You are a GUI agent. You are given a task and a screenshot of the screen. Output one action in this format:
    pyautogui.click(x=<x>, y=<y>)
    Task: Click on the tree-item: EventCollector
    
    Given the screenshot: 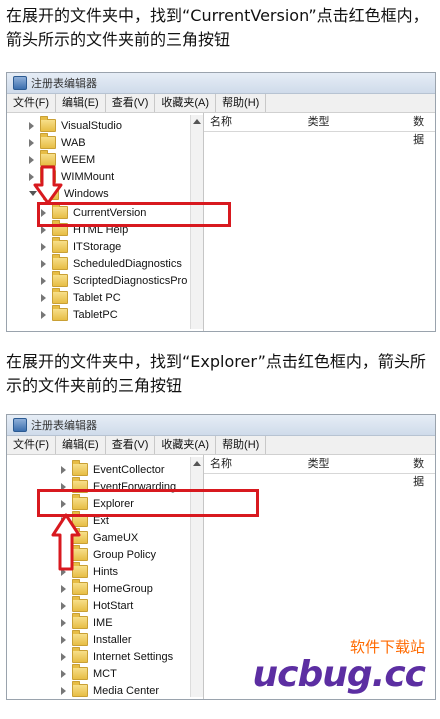 What is the action you would take?
    pyautogui.click(x=113, y=469)
    